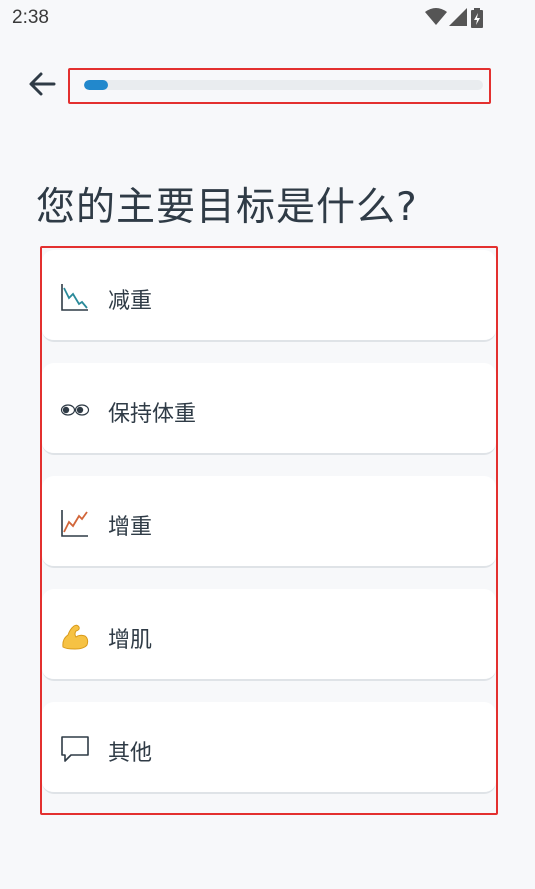 This screenshot has height=889, width=535. I want to click on option-label: 其他, so click(130, 753).